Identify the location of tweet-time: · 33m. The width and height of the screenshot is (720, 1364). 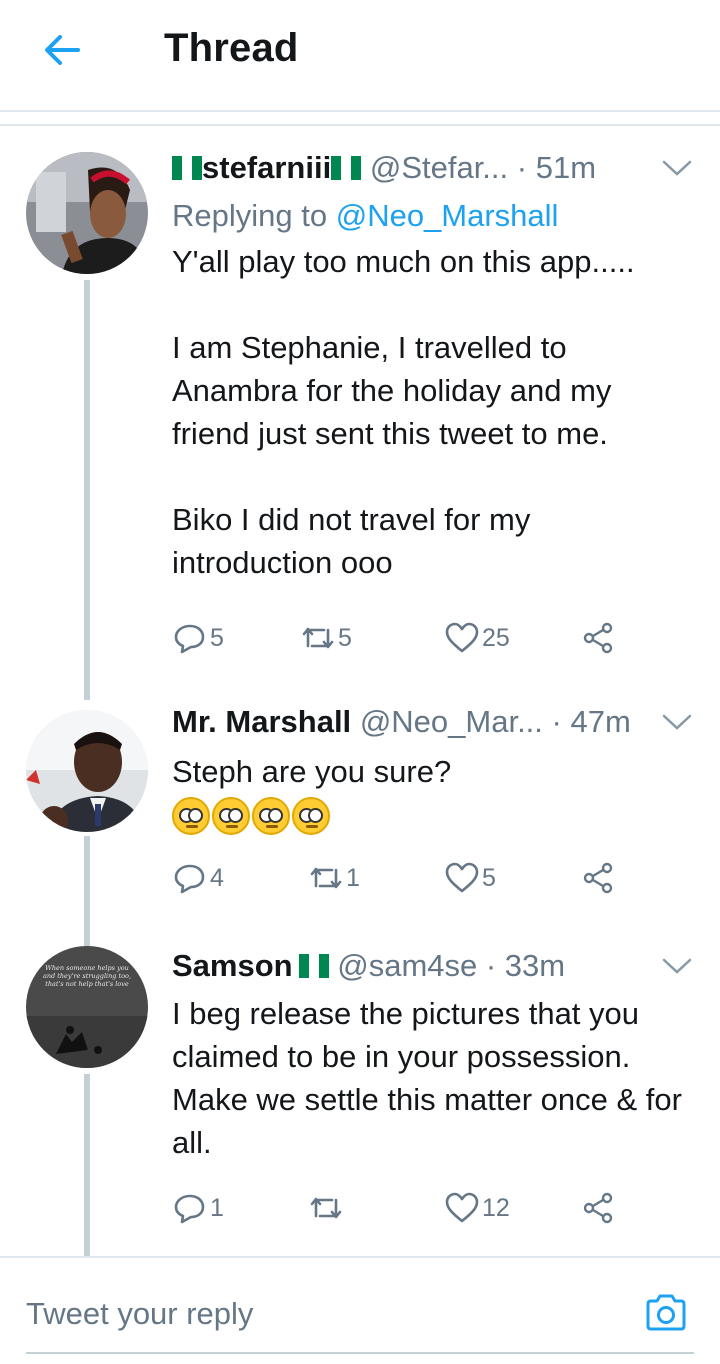
(525, 965).